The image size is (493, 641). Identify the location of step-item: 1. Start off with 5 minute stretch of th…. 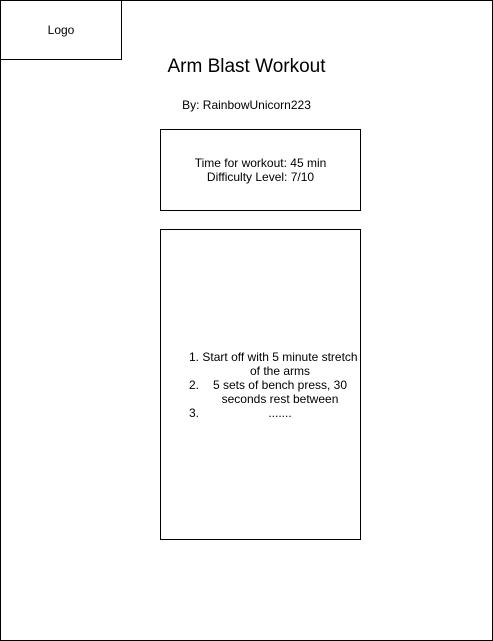
(260, 364).